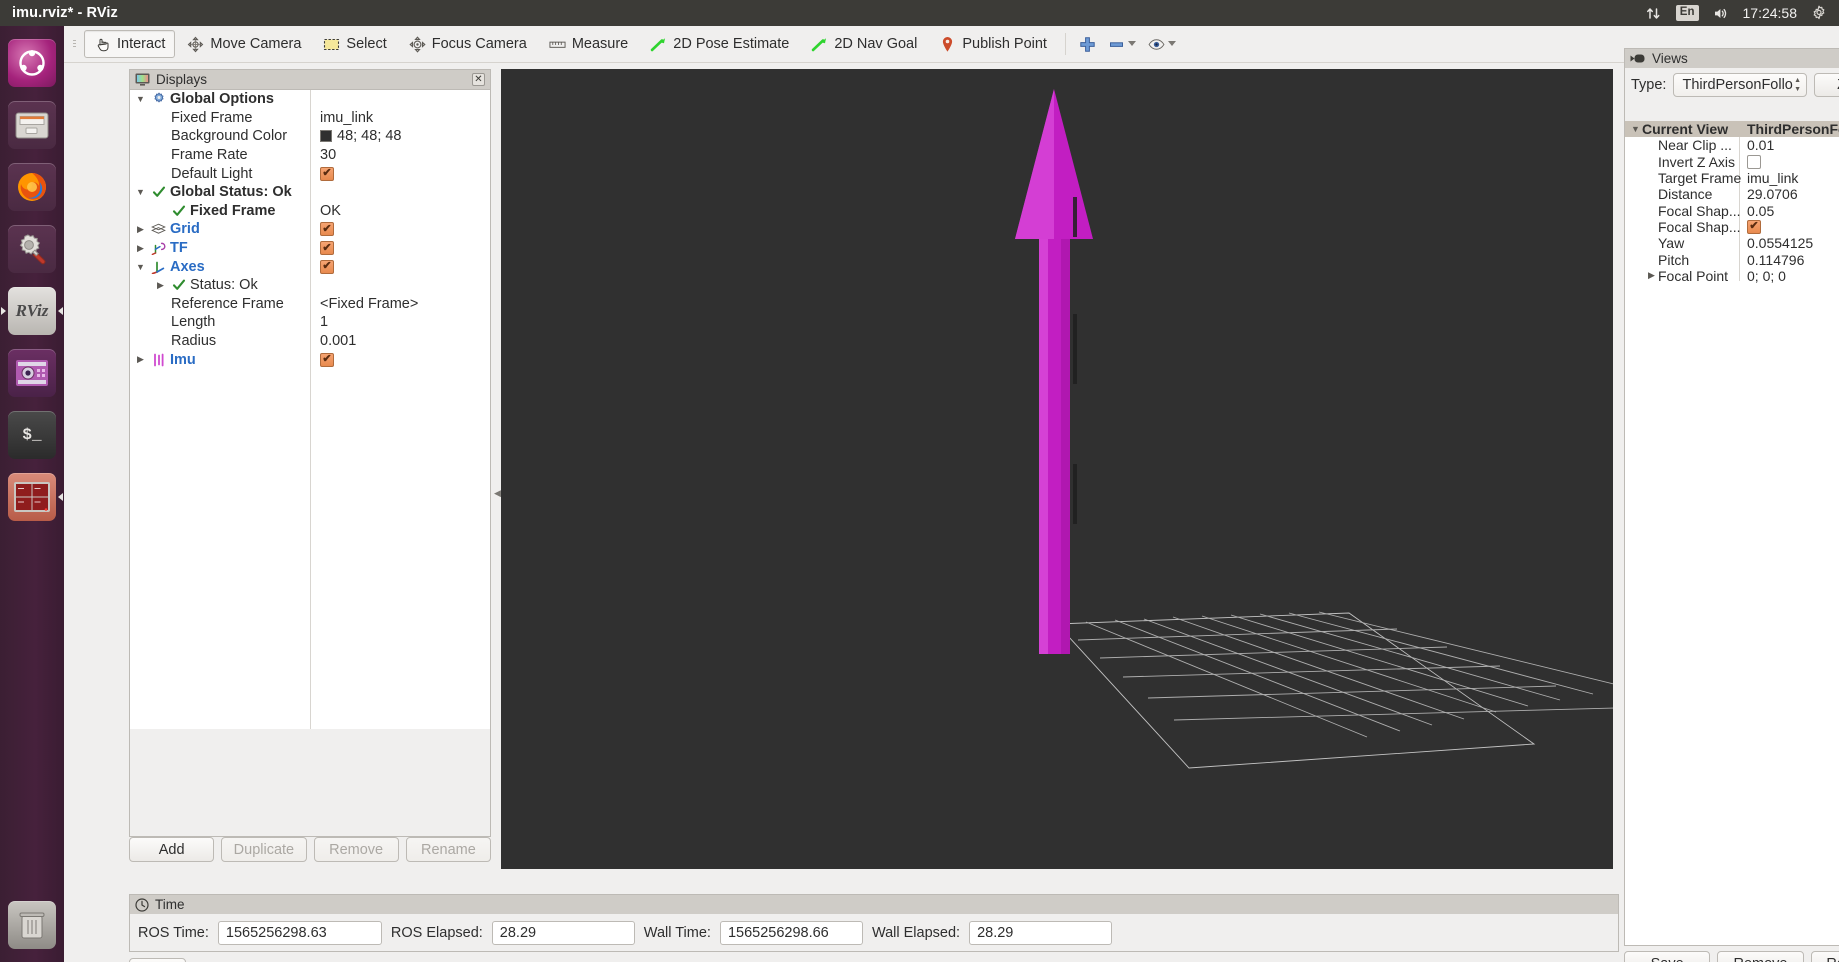  What do you see at coordinates (32, 373) in the screenshot?
I see `launcher-item-gazebo` at bounding box center [32, 373].